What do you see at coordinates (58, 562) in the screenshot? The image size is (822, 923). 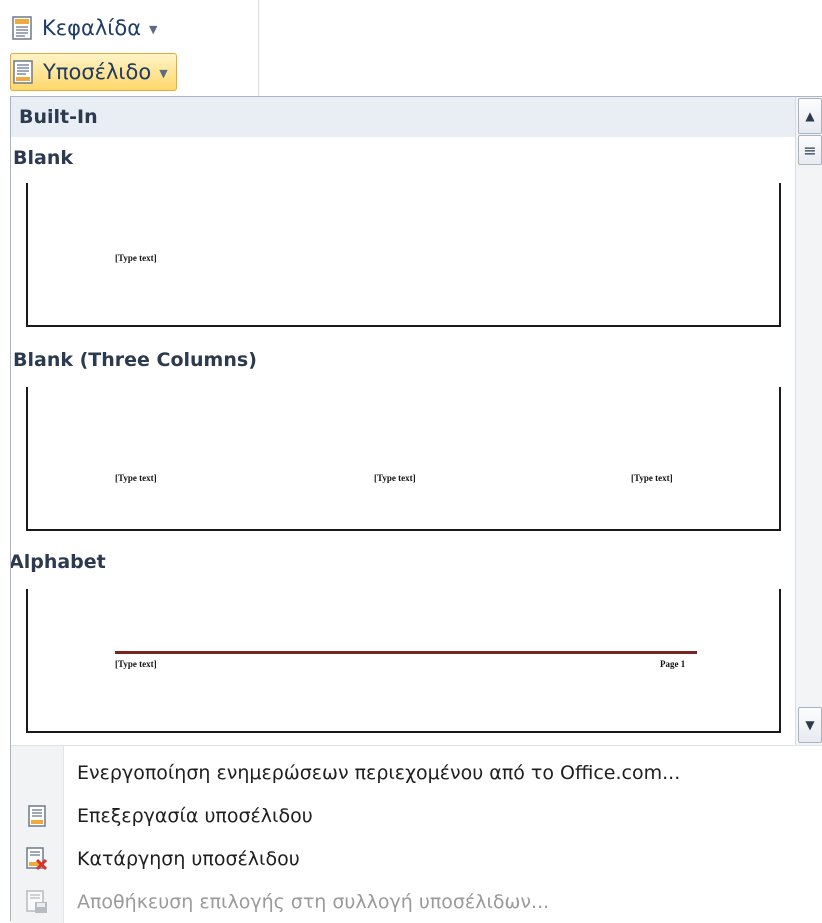 I see `gallery-item-title: Alphabet` at bounding box center [58, 562].